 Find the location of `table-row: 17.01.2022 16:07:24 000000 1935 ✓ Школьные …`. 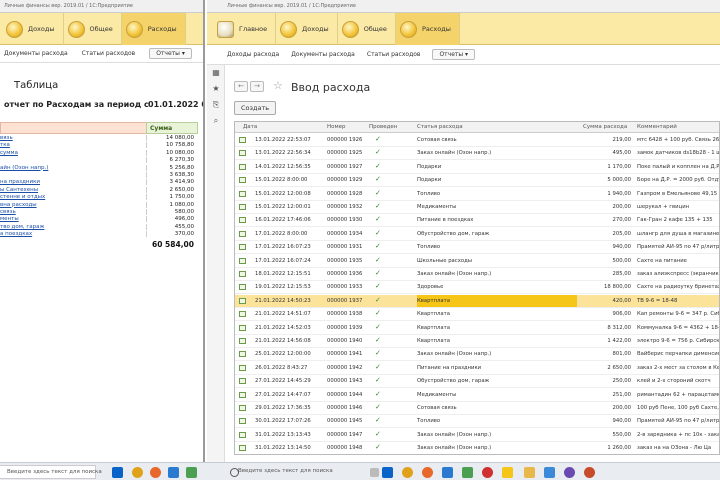

table-row: 17.01.2022 16:07:24 000000 1935 ✓ Школьные … is located at coordinates (477, 261).